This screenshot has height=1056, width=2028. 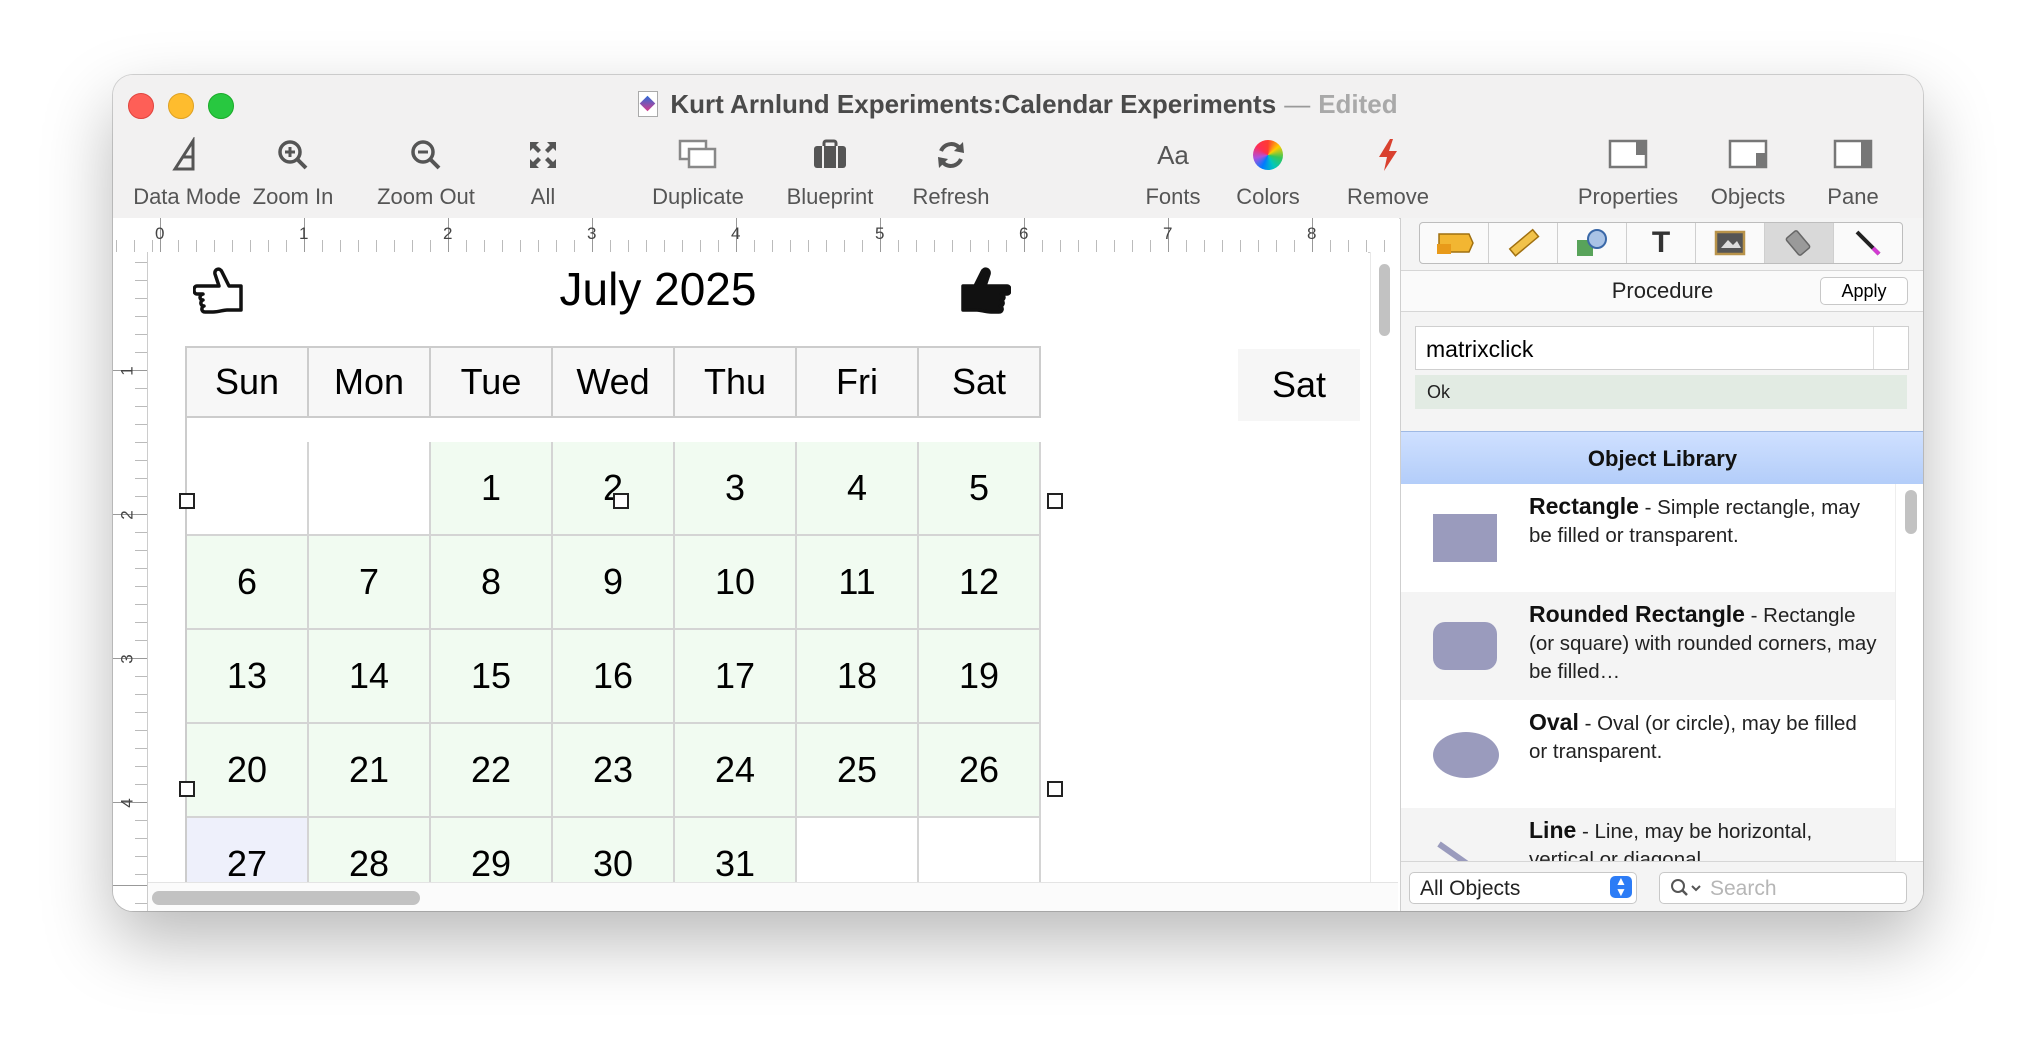 I want to click on tab-procedures, so click(x=1799, y=243).